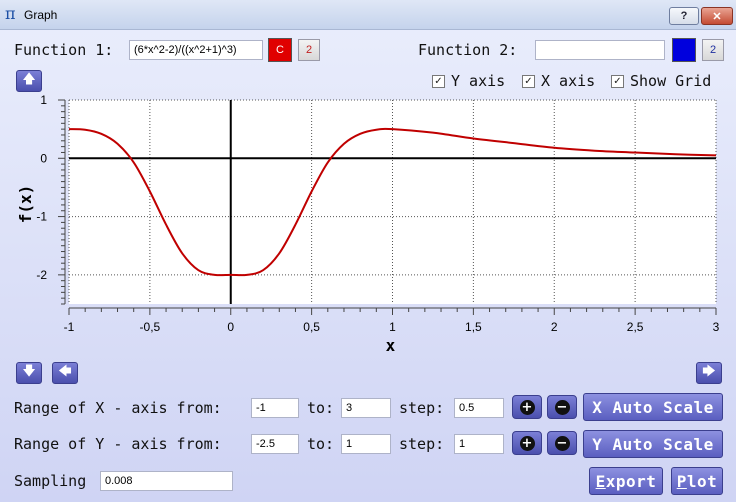 The width and height of the screenshot is (736, 502). I want to click on y-tick-label: -2, so click(41, 275).